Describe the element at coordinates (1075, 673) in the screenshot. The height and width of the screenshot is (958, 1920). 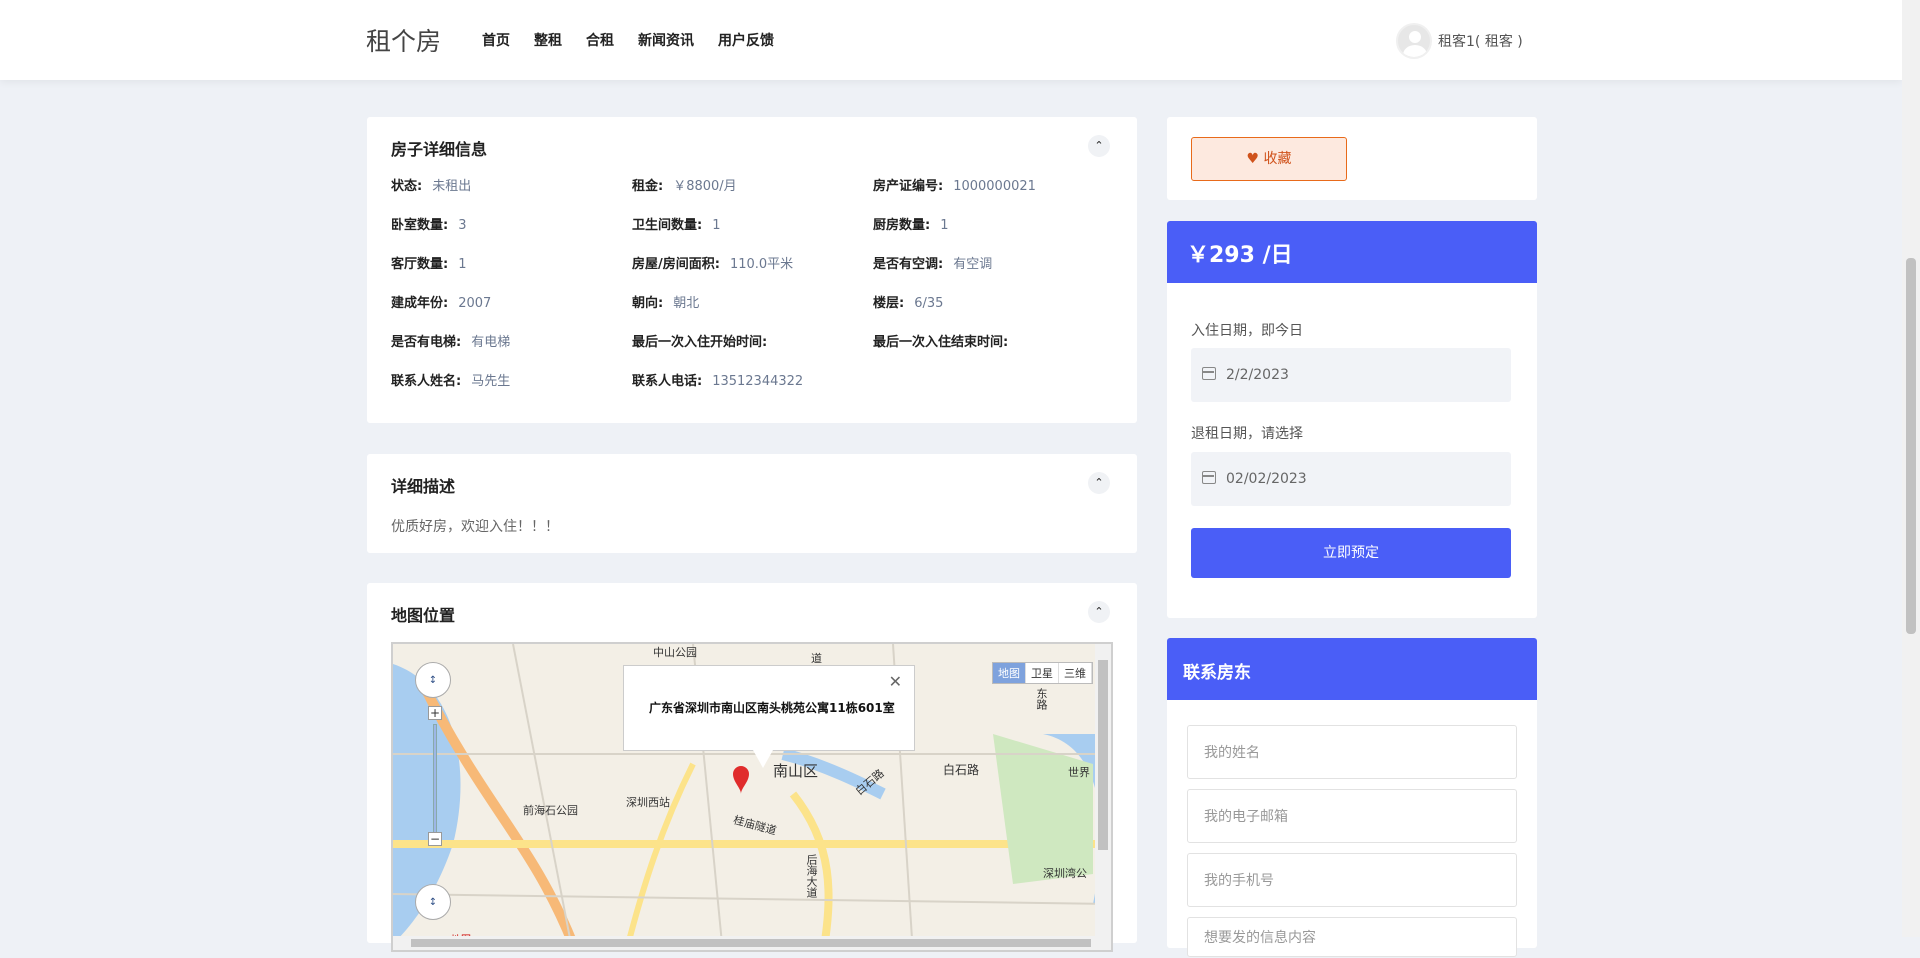
I see `map-type-3d: 三维` at that location.